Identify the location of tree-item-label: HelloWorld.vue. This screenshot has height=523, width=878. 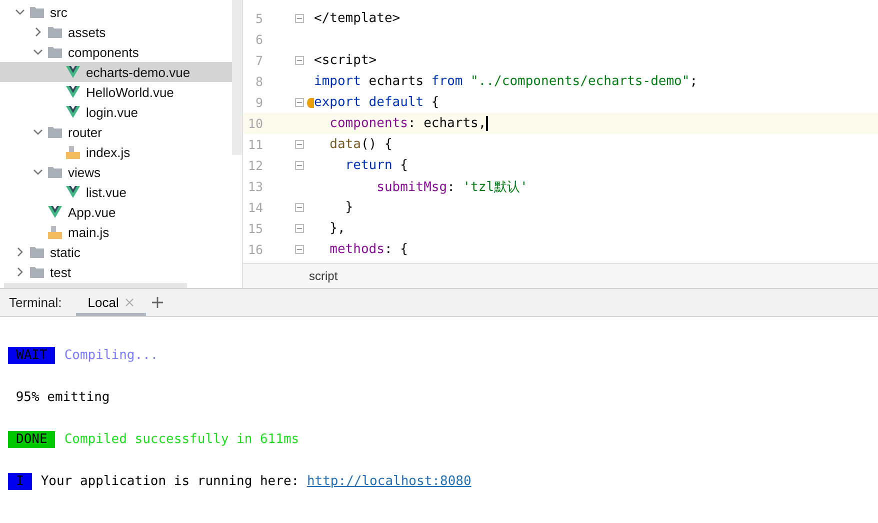
(130, 92).